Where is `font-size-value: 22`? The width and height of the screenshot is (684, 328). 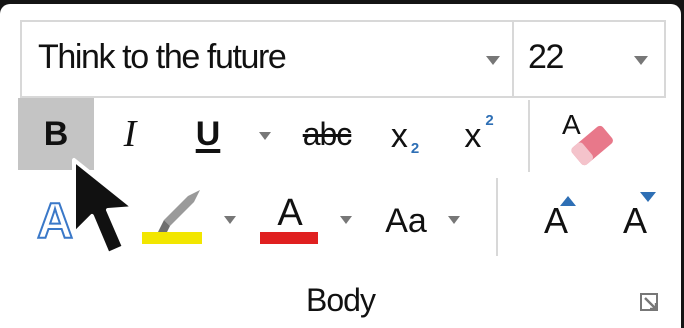 font-size-value: 22 is located at coordinates (546, 57).